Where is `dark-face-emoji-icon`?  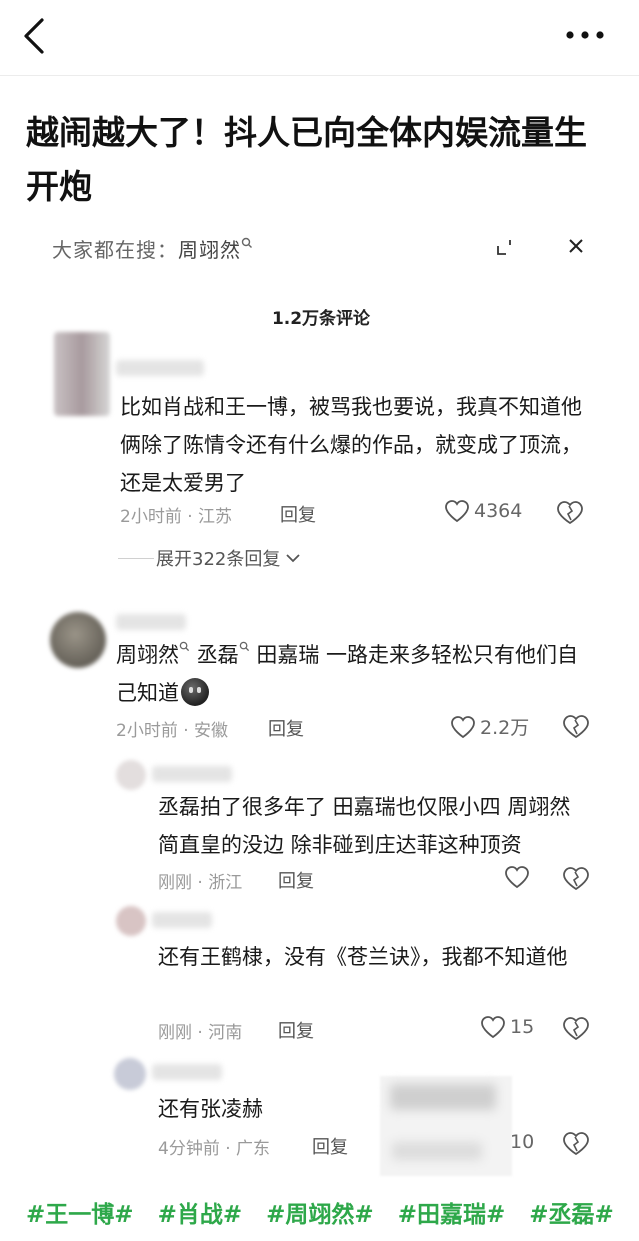 dark-face-emoji-icon is located at coordinates (195, 692).